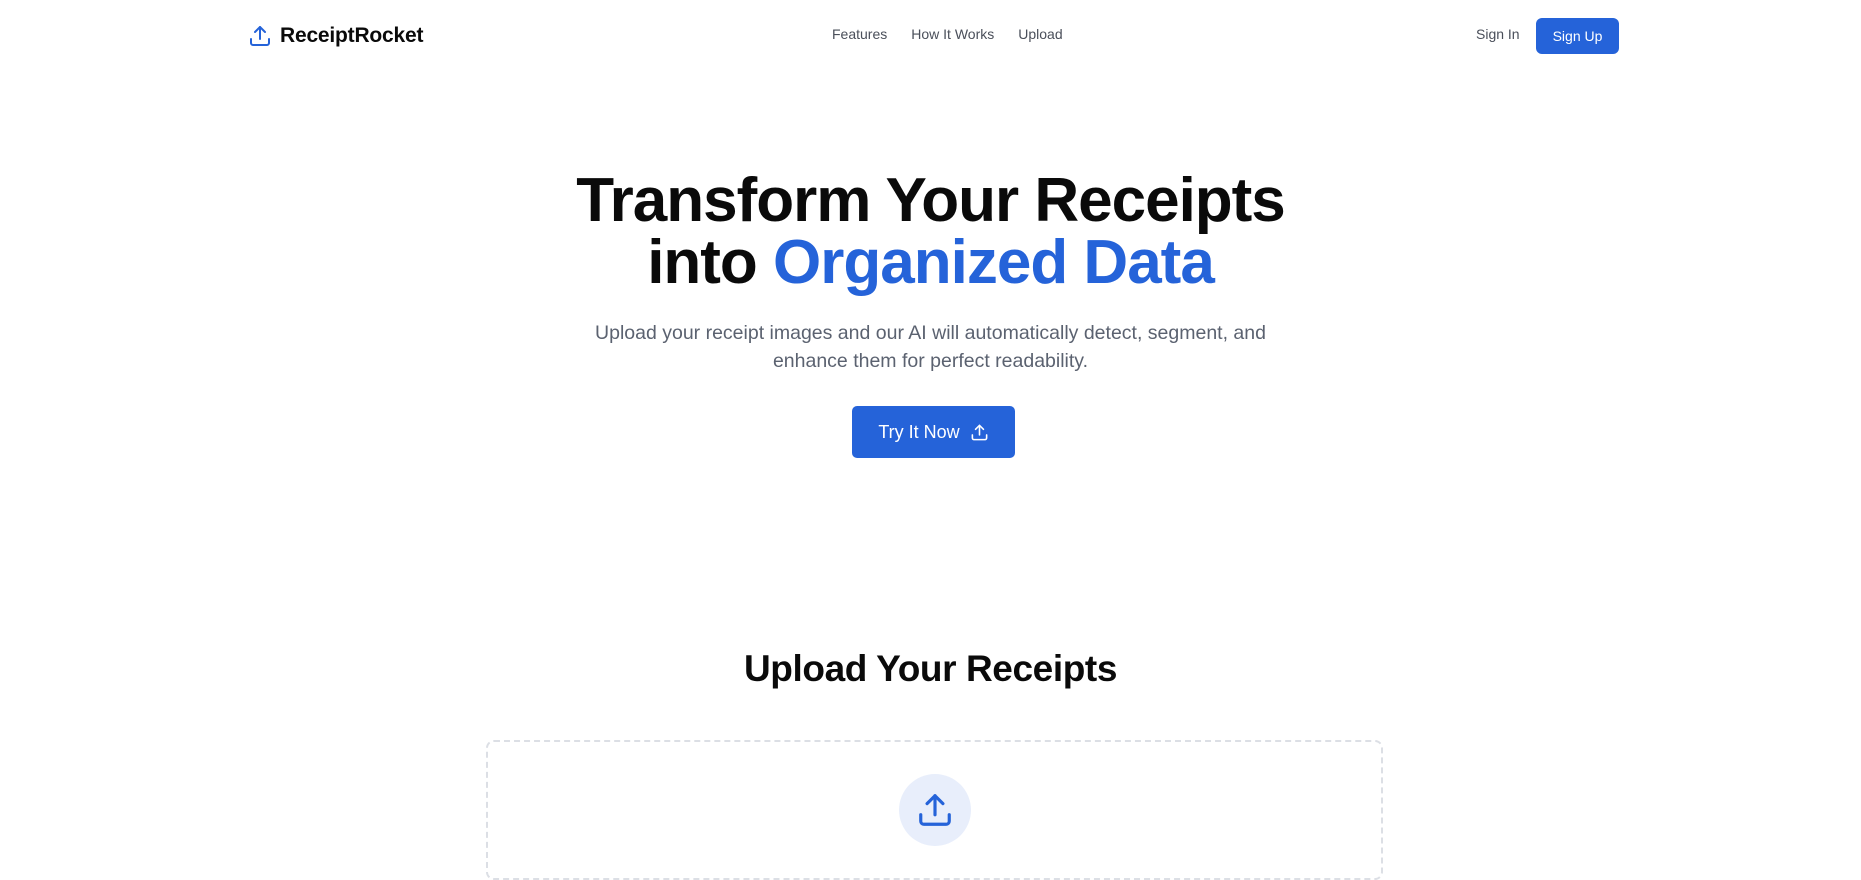 The height and width of the screenshot is (880, 1861). I want to click on try-it-now-button: Try It Now, so click(933, 432).